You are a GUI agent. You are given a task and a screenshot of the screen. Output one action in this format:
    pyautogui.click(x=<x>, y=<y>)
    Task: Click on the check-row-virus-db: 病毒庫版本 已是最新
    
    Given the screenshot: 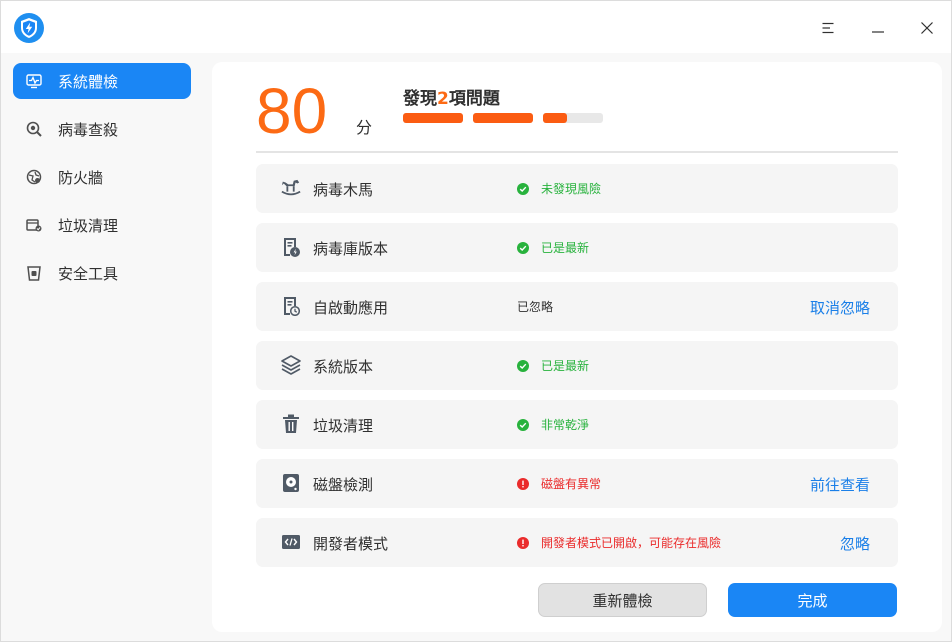 What is the action you would take?
    pyautogui.click(x=577, y=247)
    